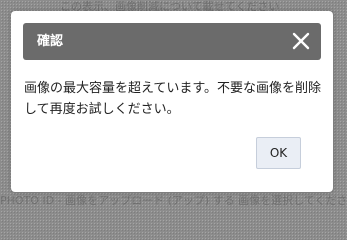  I want to click on dialog-message: 画像の最大容量を超えています。不要な画像を削除して再度お試しください。, so click(173, 99).